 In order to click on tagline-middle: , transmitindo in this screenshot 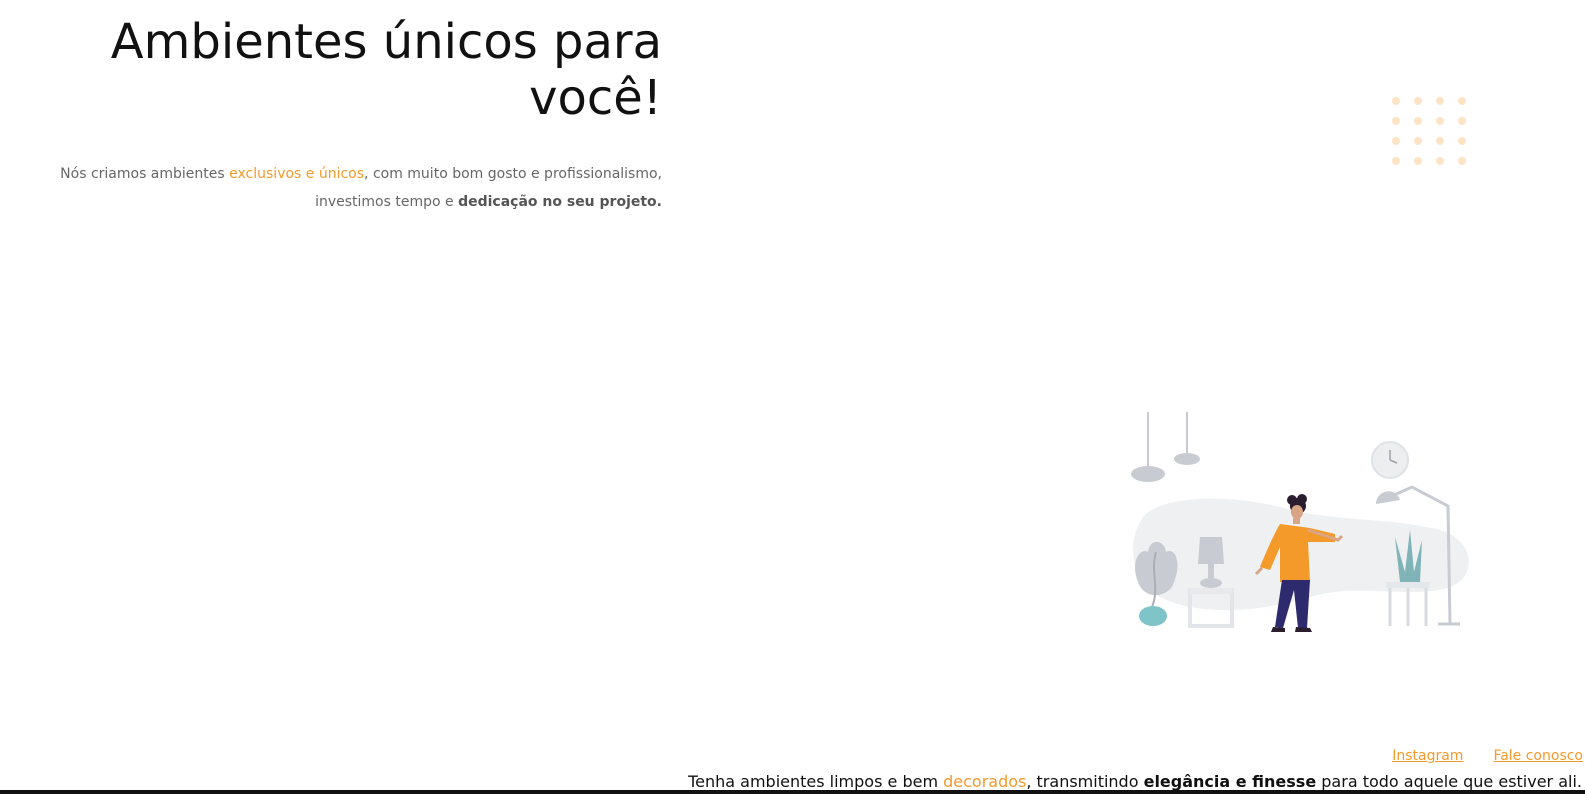, I will do `click(1085, 781)`.